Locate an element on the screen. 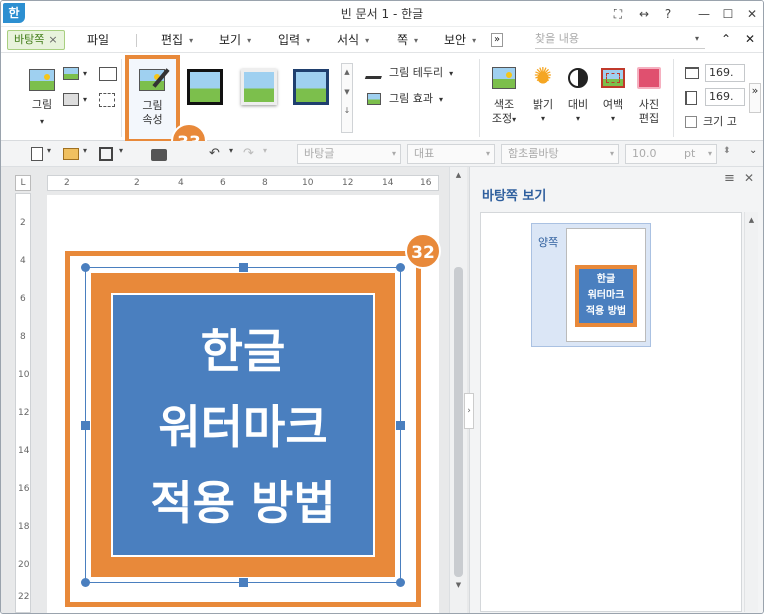  menu-separator is located at coordinates (136, 40).